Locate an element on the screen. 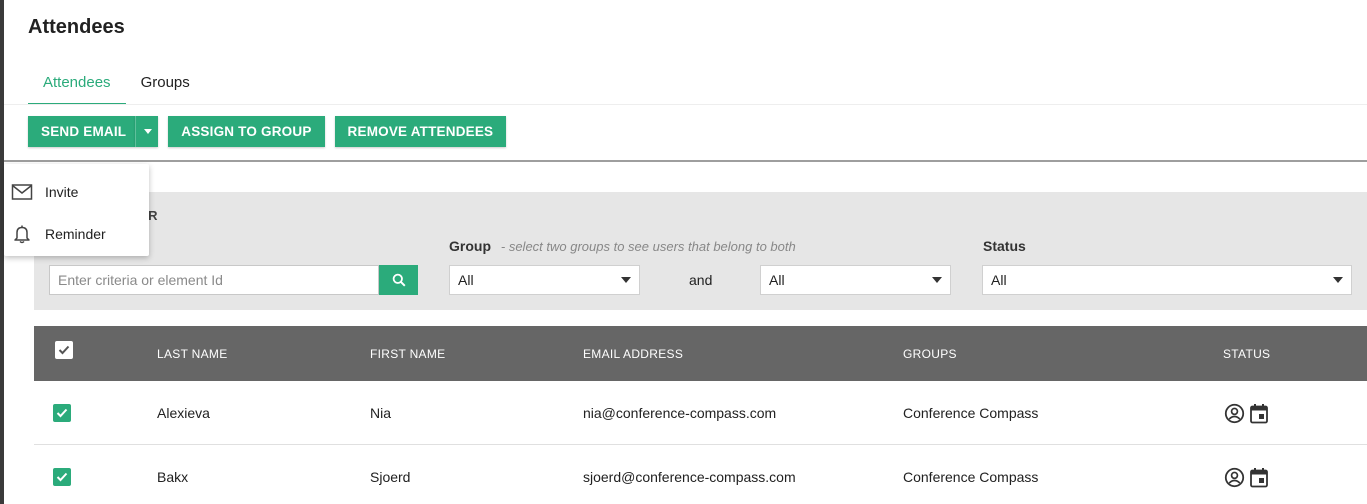 The image size is (1367, 504). status-select: All is located at coordinates (1167, 280).